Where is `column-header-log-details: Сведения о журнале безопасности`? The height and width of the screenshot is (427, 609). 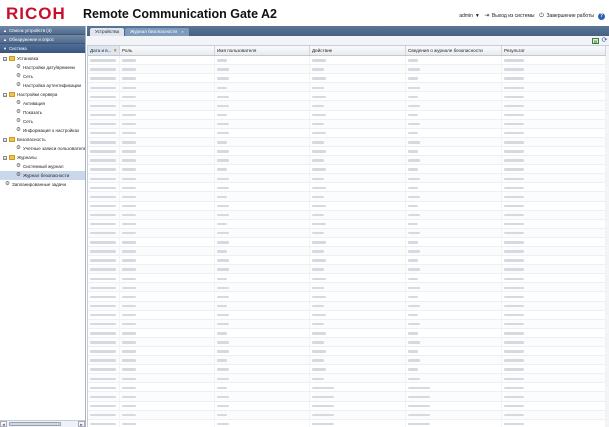 column-header-log-details: Сведения о журнале безопасности is located at coordinates (454, 50).